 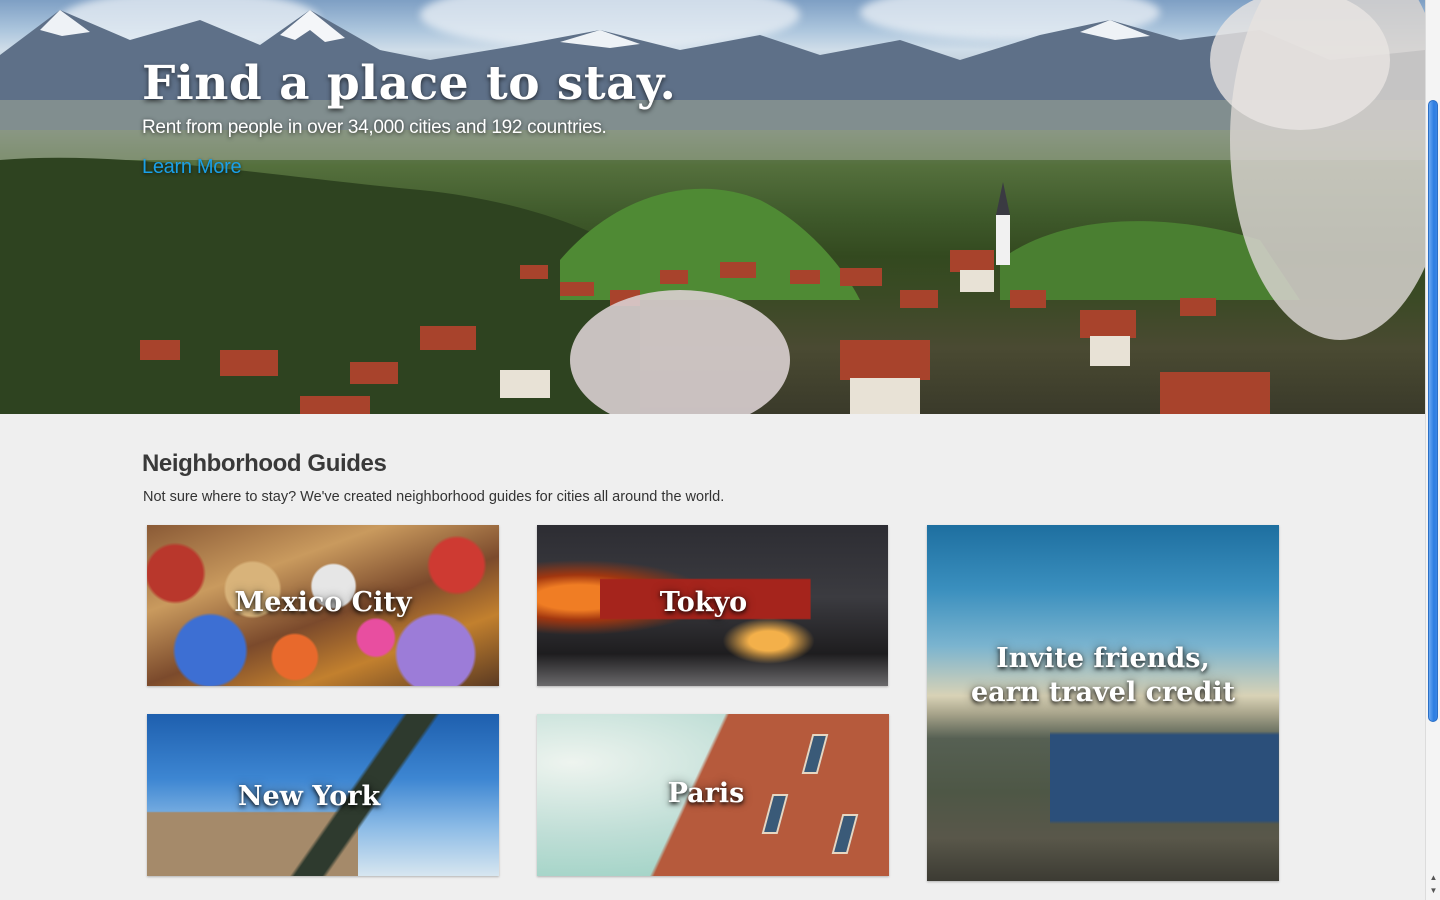 I want to click on invite-card-label-line2: earn travel credit, so click(x=1103, y=692).